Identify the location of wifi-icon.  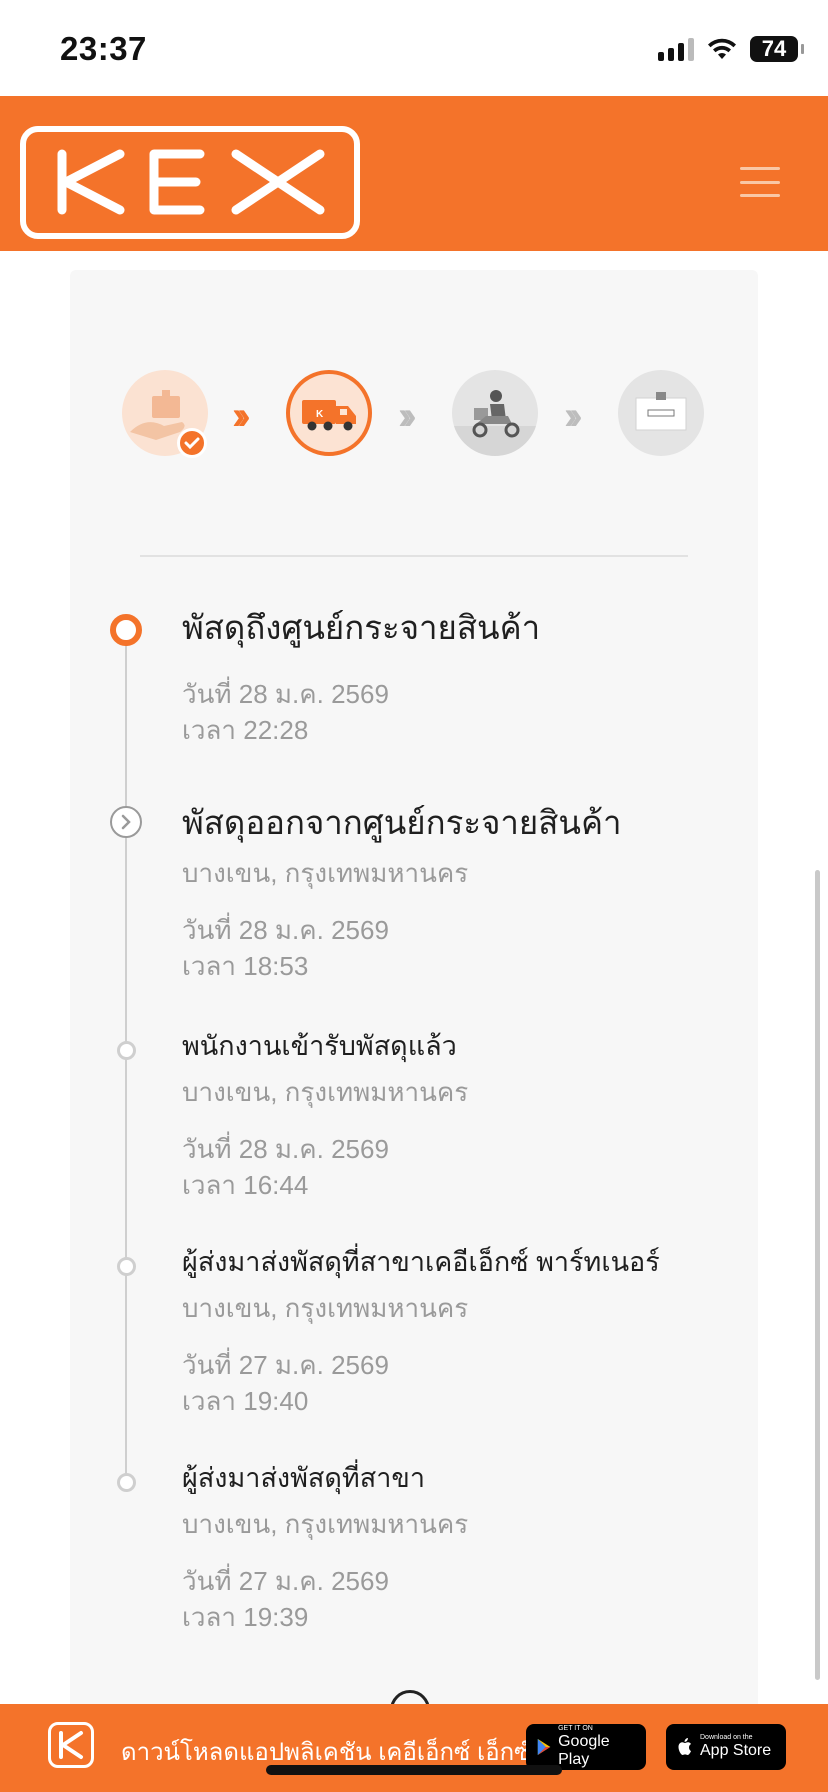
(722, 48).